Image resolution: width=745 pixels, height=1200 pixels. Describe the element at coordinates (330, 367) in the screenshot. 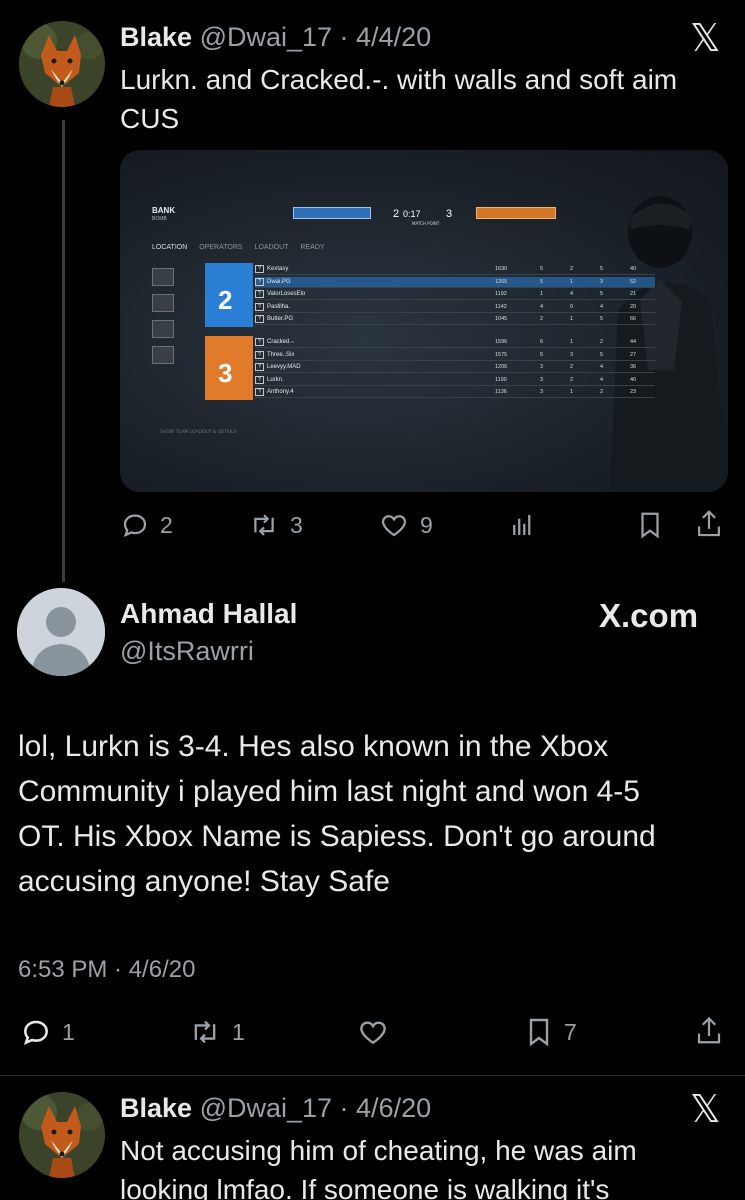

I see `player-name: ? Leevyy.MAD` at that location.